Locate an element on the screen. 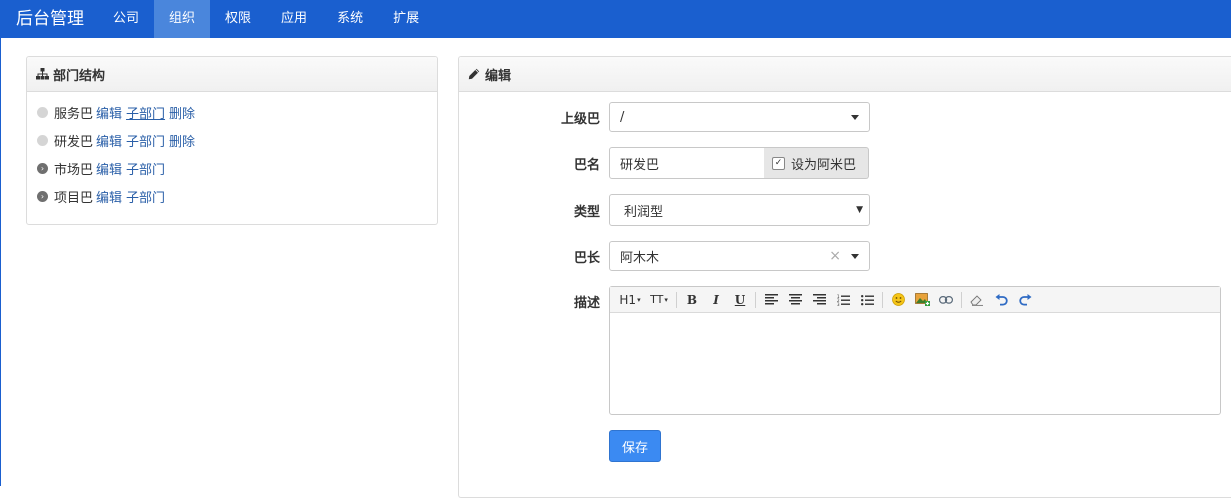 Image resolution: width=1231 pixels, height=498 pixels. amoeba-checkbox-label: 设为阿米巴 is located at coordinates (824, 165).